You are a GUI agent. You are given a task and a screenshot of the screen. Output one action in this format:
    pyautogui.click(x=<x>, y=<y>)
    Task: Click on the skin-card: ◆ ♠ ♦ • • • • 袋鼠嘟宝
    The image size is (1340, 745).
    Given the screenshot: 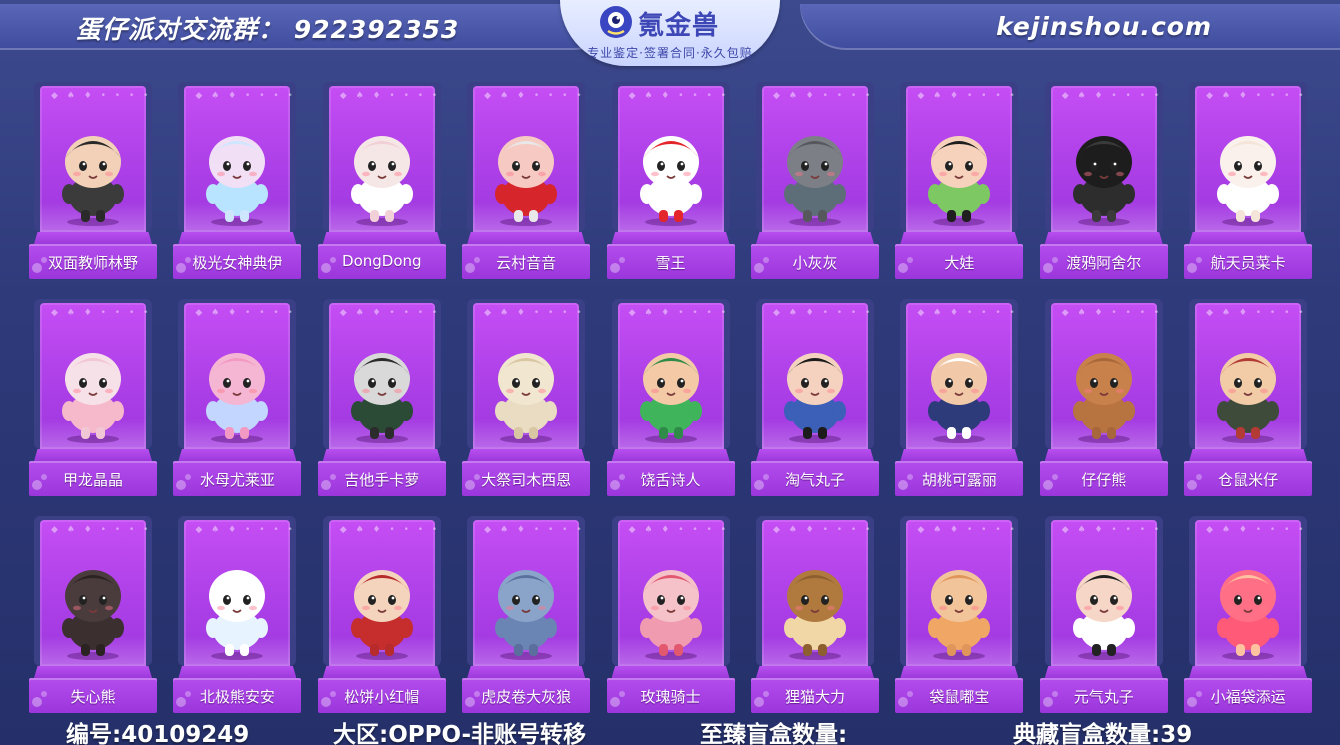 What is the action you would take?
    pyautogui.click(x=959, y=614)
    